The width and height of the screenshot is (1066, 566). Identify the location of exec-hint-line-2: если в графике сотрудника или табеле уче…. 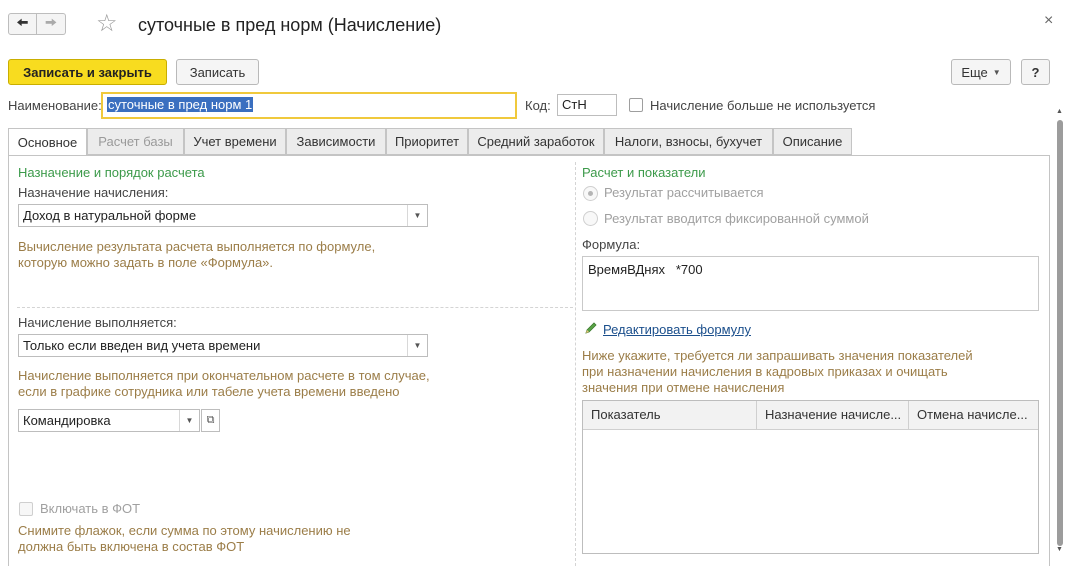
(209, 391).